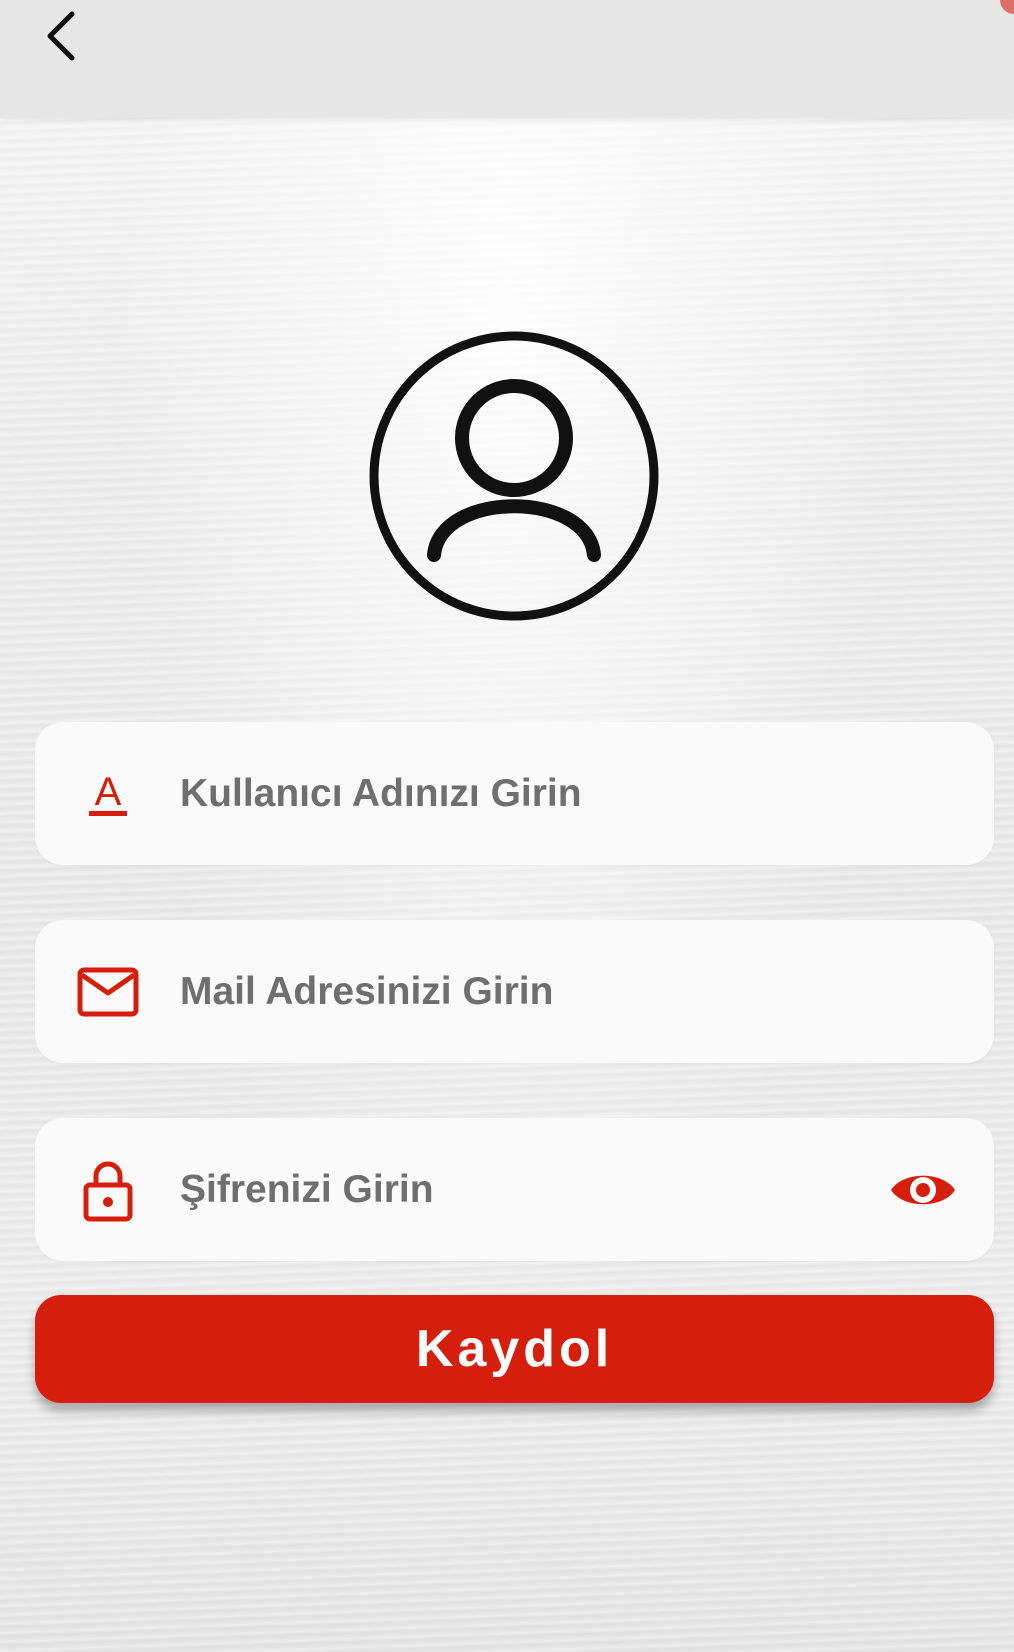  What do you see at coordinates (367, 991) in the screenshot?
I see `email-placeholder: Mail Adresinizi Girin` at bounding box center [367, 991].